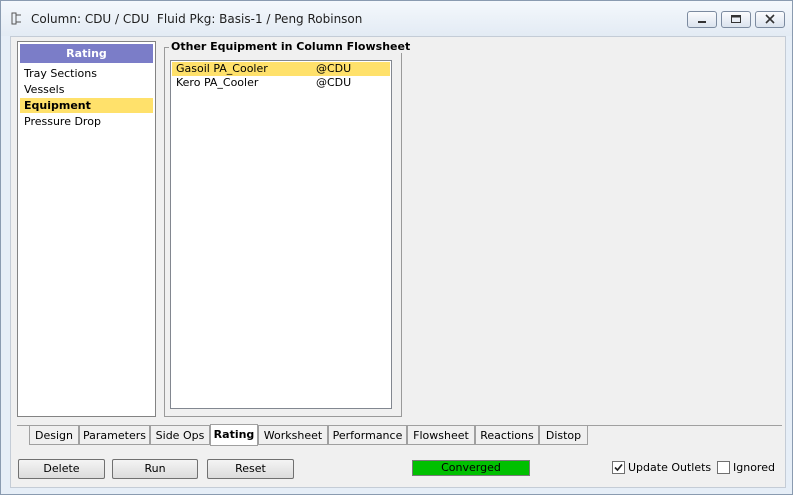  I want to click on tab-rating: Rating, so click(234, 435).